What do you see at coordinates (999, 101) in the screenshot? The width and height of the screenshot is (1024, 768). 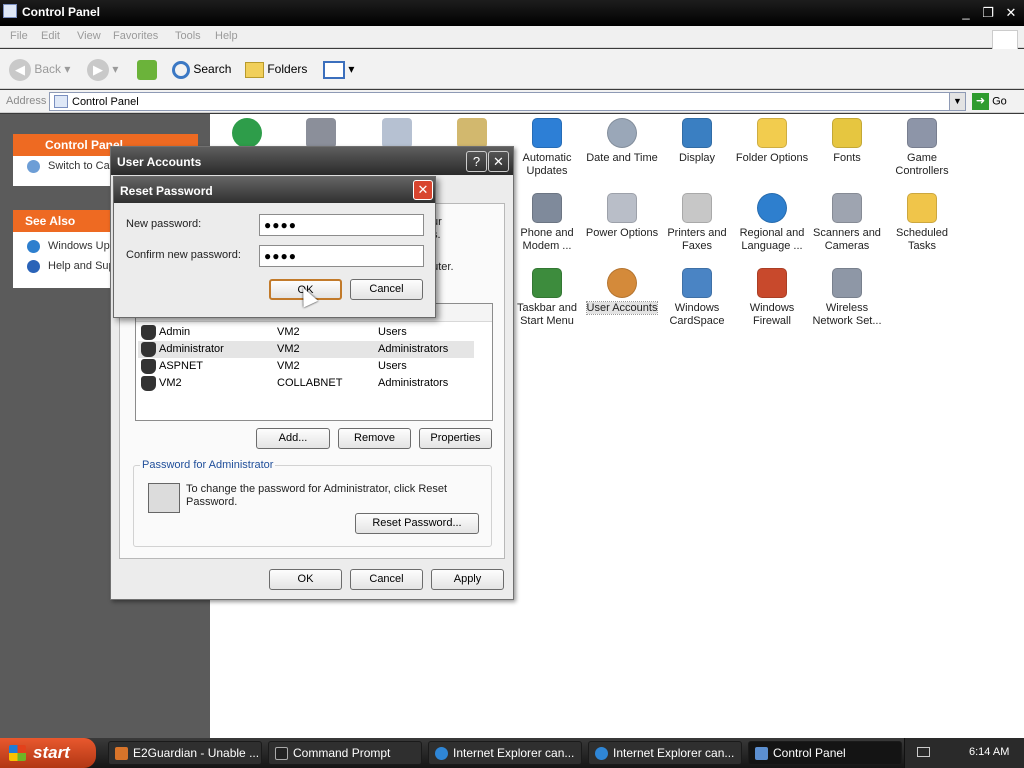 I see `go-label: Go` at bounding box center [999, 101].